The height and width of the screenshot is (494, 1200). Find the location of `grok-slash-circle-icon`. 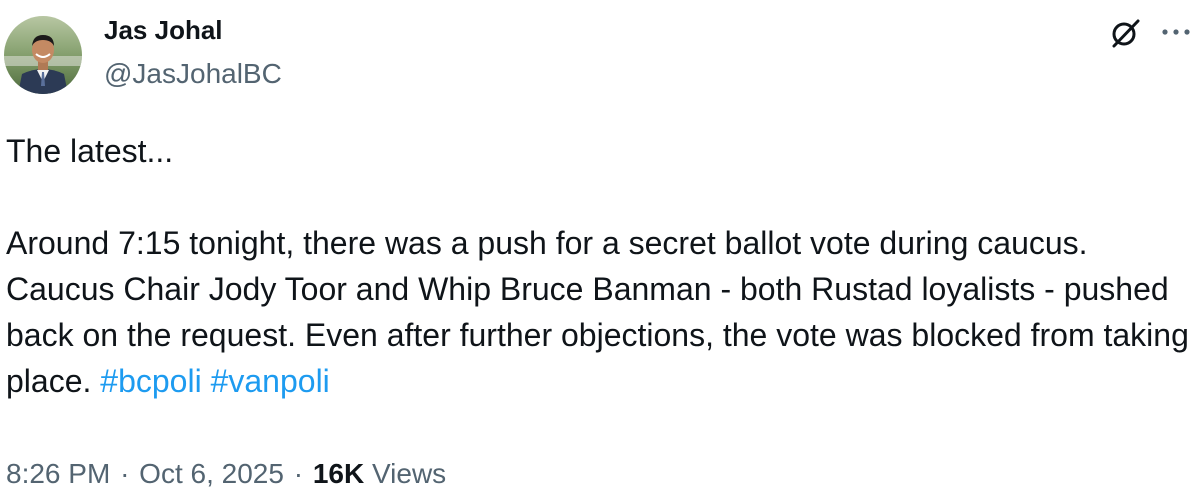

grok-slash-circle-icon is located at coordinates (1125, 33).